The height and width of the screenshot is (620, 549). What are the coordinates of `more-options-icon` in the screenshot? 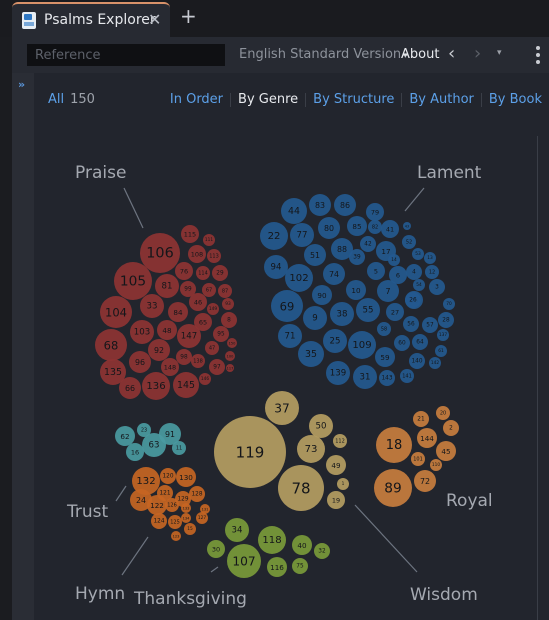 It's located at (538, 55).